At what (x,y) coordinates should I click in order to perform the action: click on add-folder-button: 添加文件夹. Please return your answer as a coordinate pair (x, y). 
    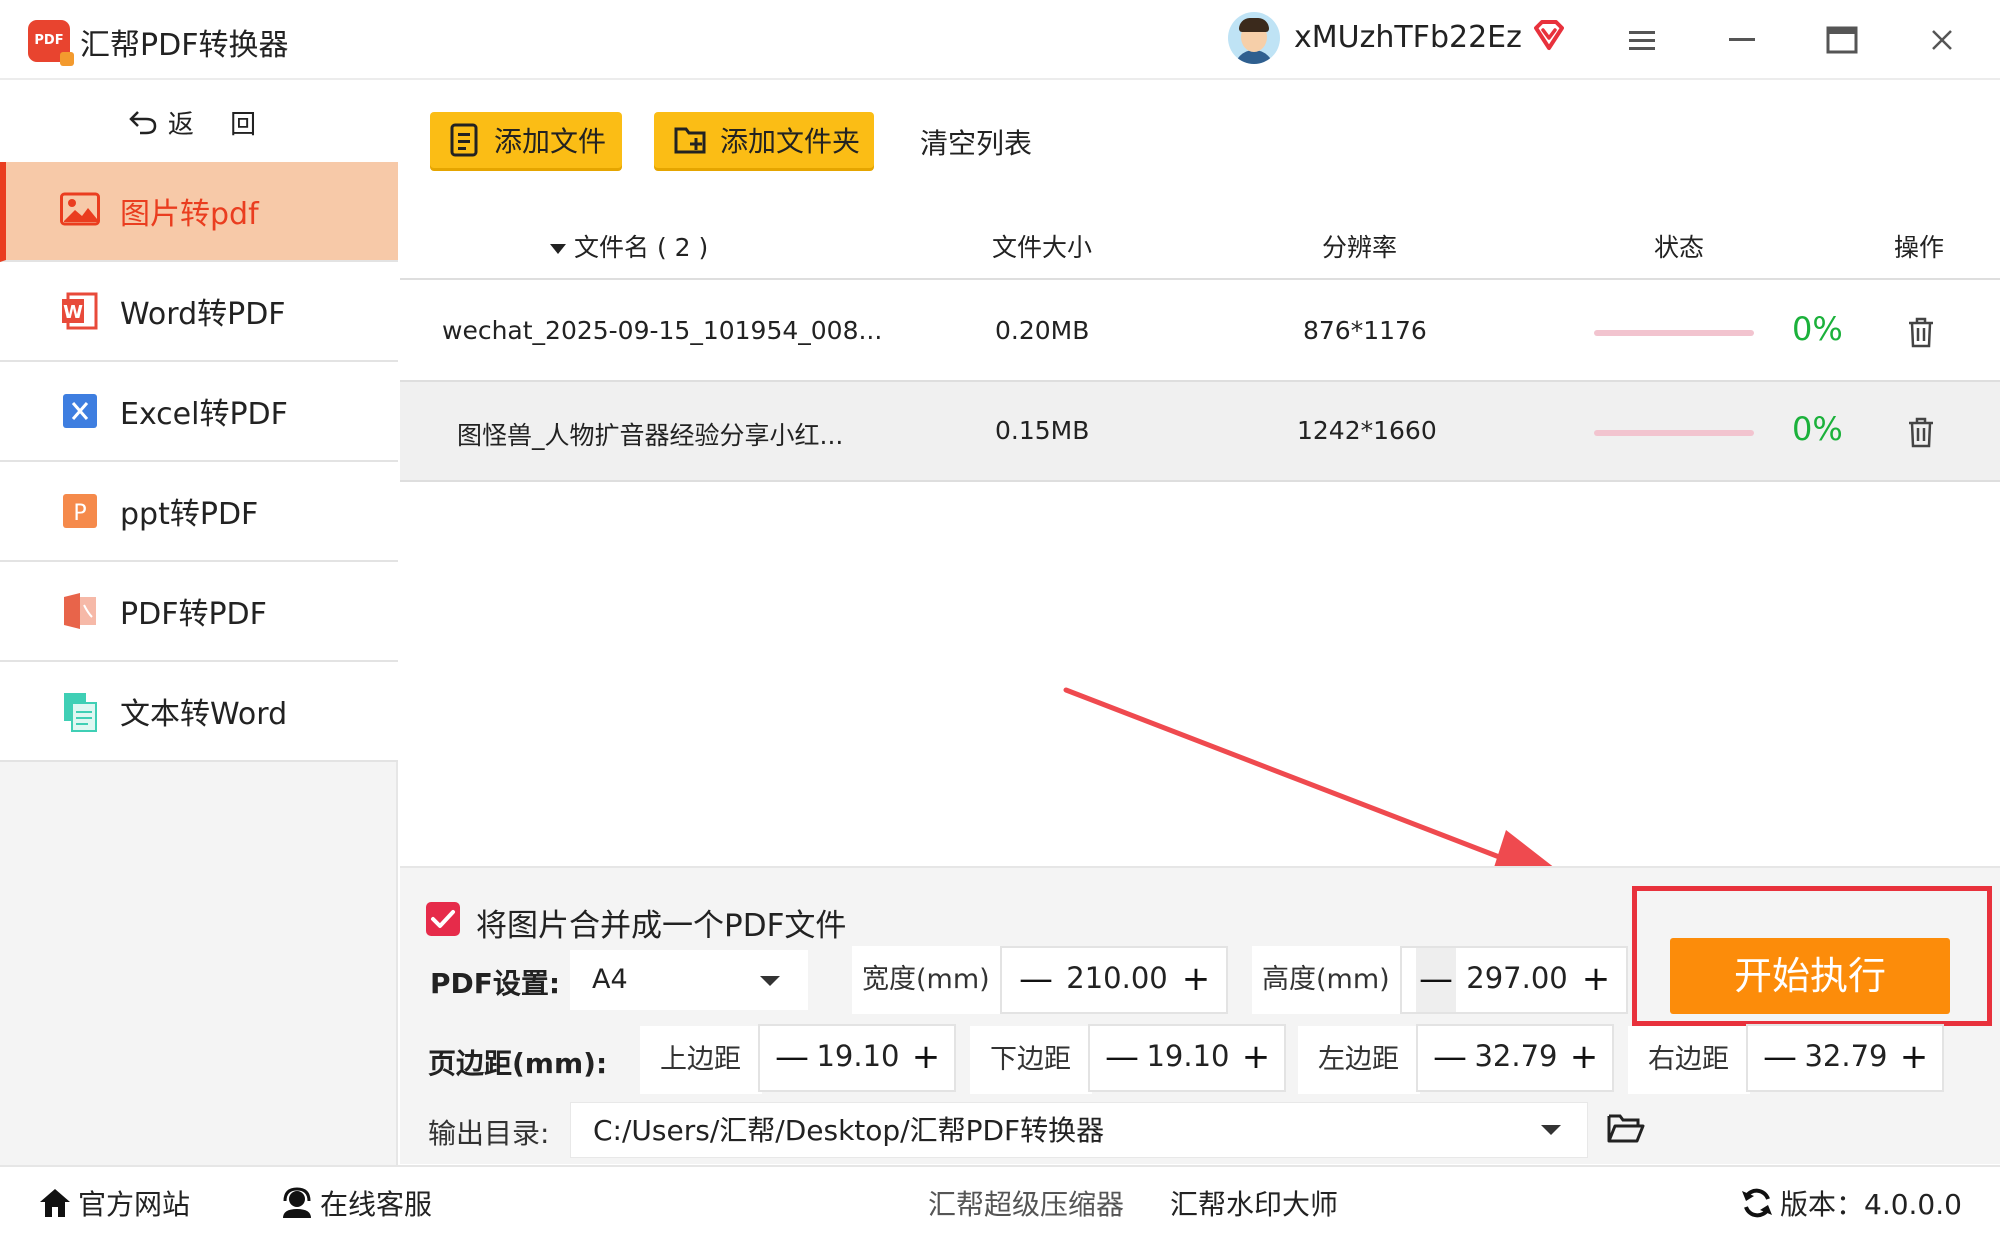
    Looking at the image, I should click on (764, 140).